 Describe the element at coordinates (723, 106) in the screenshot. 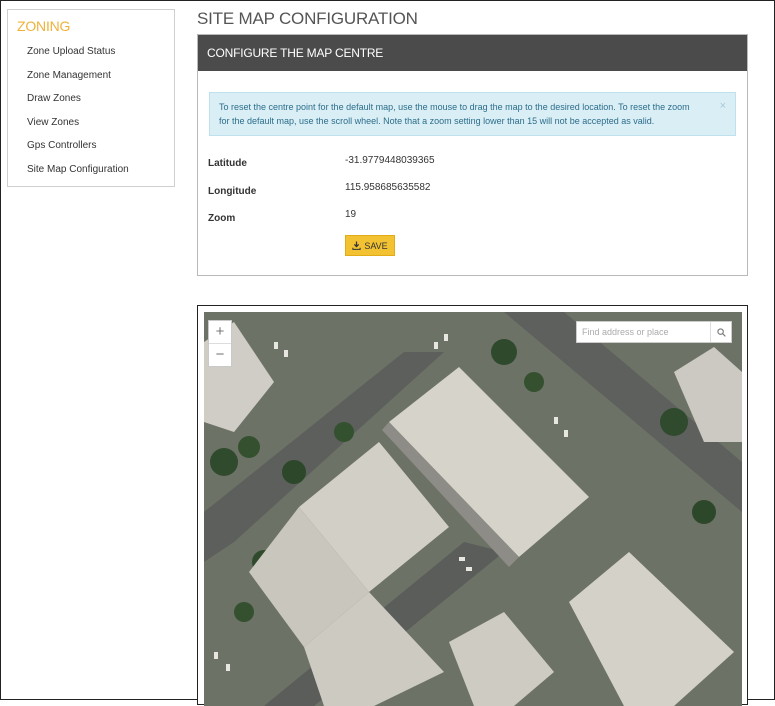

I see `close-icon: ×` at that location.